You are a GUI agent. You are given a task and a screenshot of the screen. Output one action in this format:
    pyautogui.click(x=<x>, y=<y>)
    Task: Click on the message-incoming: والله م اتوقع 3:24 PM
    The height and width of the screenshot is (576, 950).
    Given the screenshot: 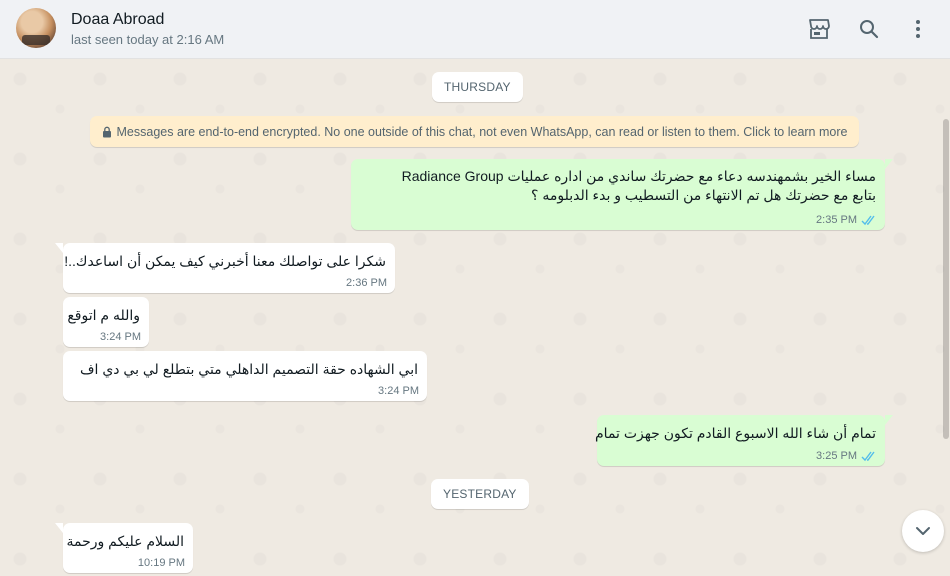 What is the action you would take?
    pyautogui.click(x=106, y=322)
    